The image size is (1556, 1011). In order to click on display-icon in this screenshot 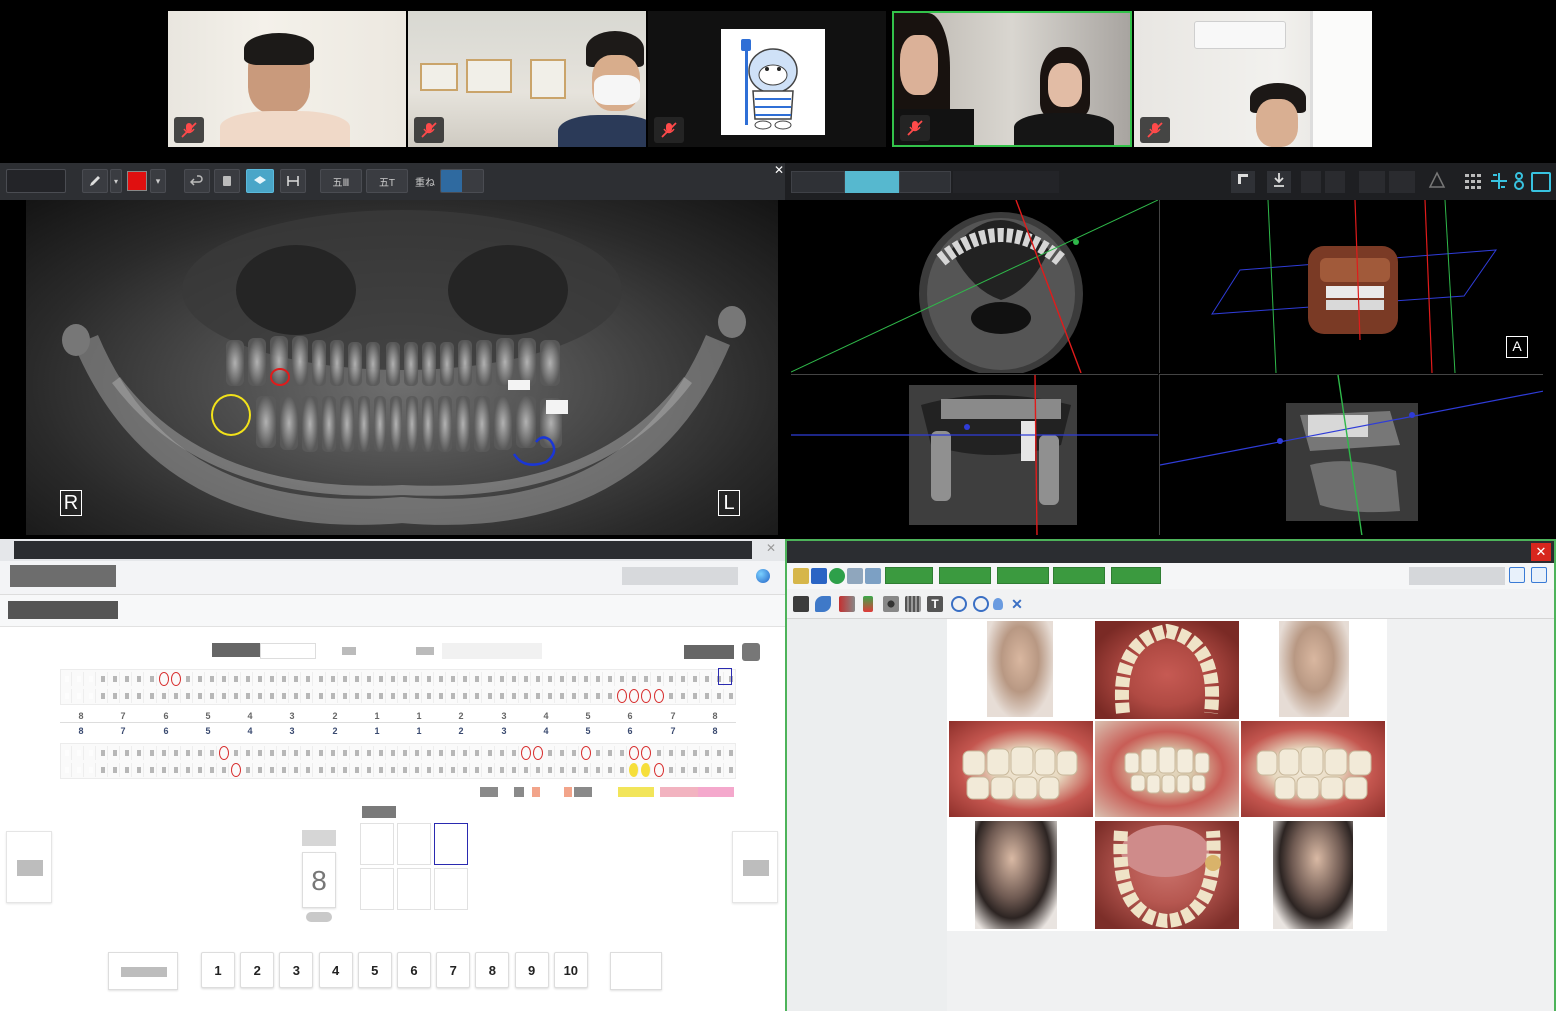, I will do `click(873, 576)`.